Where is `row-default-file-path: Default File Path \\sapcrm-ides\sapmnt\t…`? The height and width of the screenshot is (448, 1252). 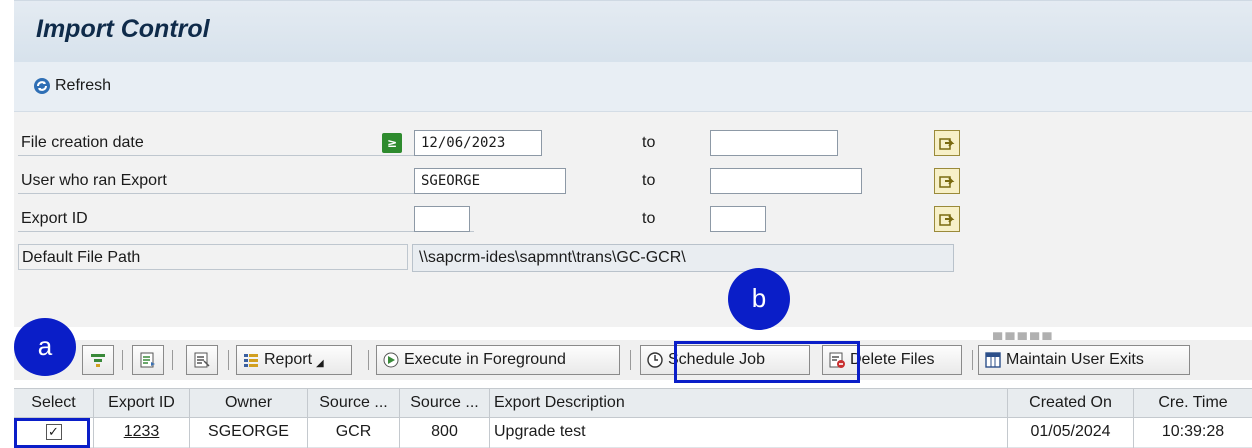
row-default-file-path: Default File Path \\sapcrm-ides\sapmnt\t… is located at coordinates (633, 258).